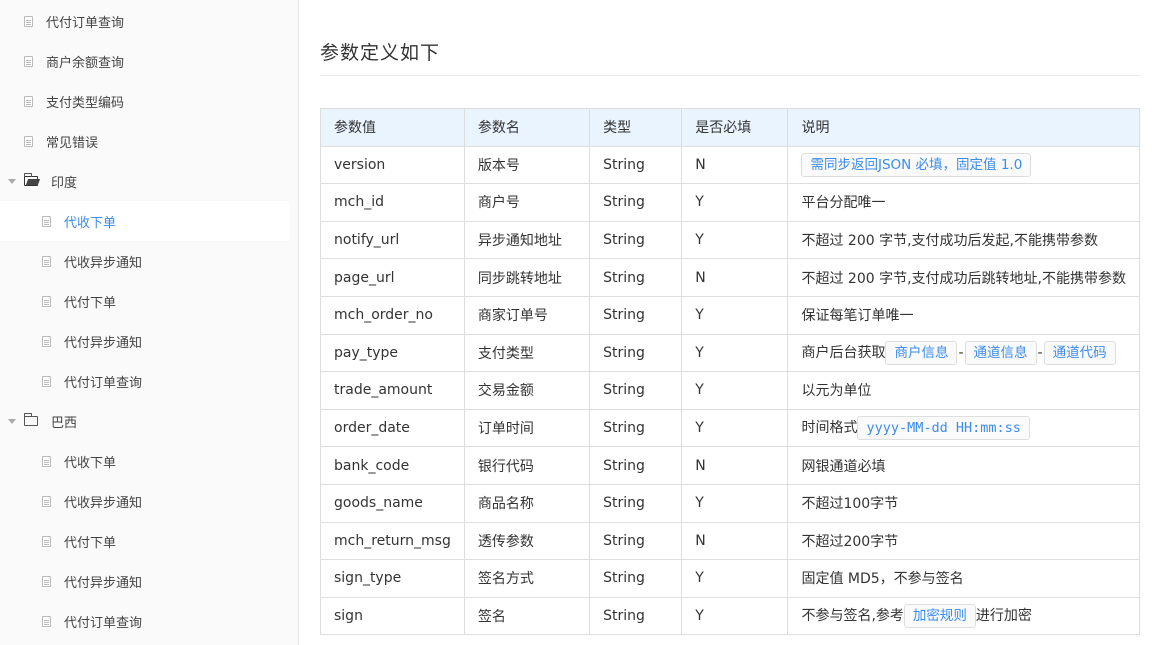 Image resolution: width=1154 pixels, height=645 pixels. What do you see at coordinates (882, 579) in the screenshot?
I see `desc-text: 固定值 MD5，不参与签名` at bounding box center [882, 579].